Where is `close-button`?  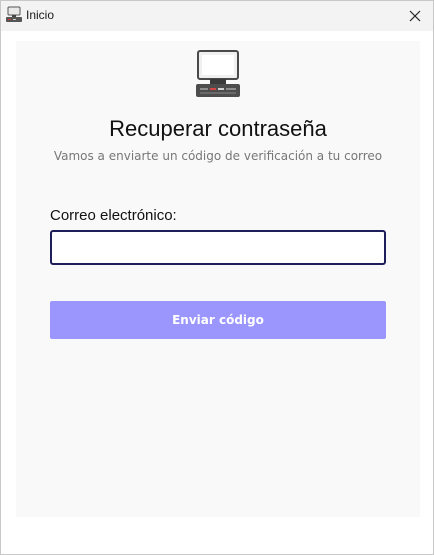 close-button is located at coordinates (415, 16).